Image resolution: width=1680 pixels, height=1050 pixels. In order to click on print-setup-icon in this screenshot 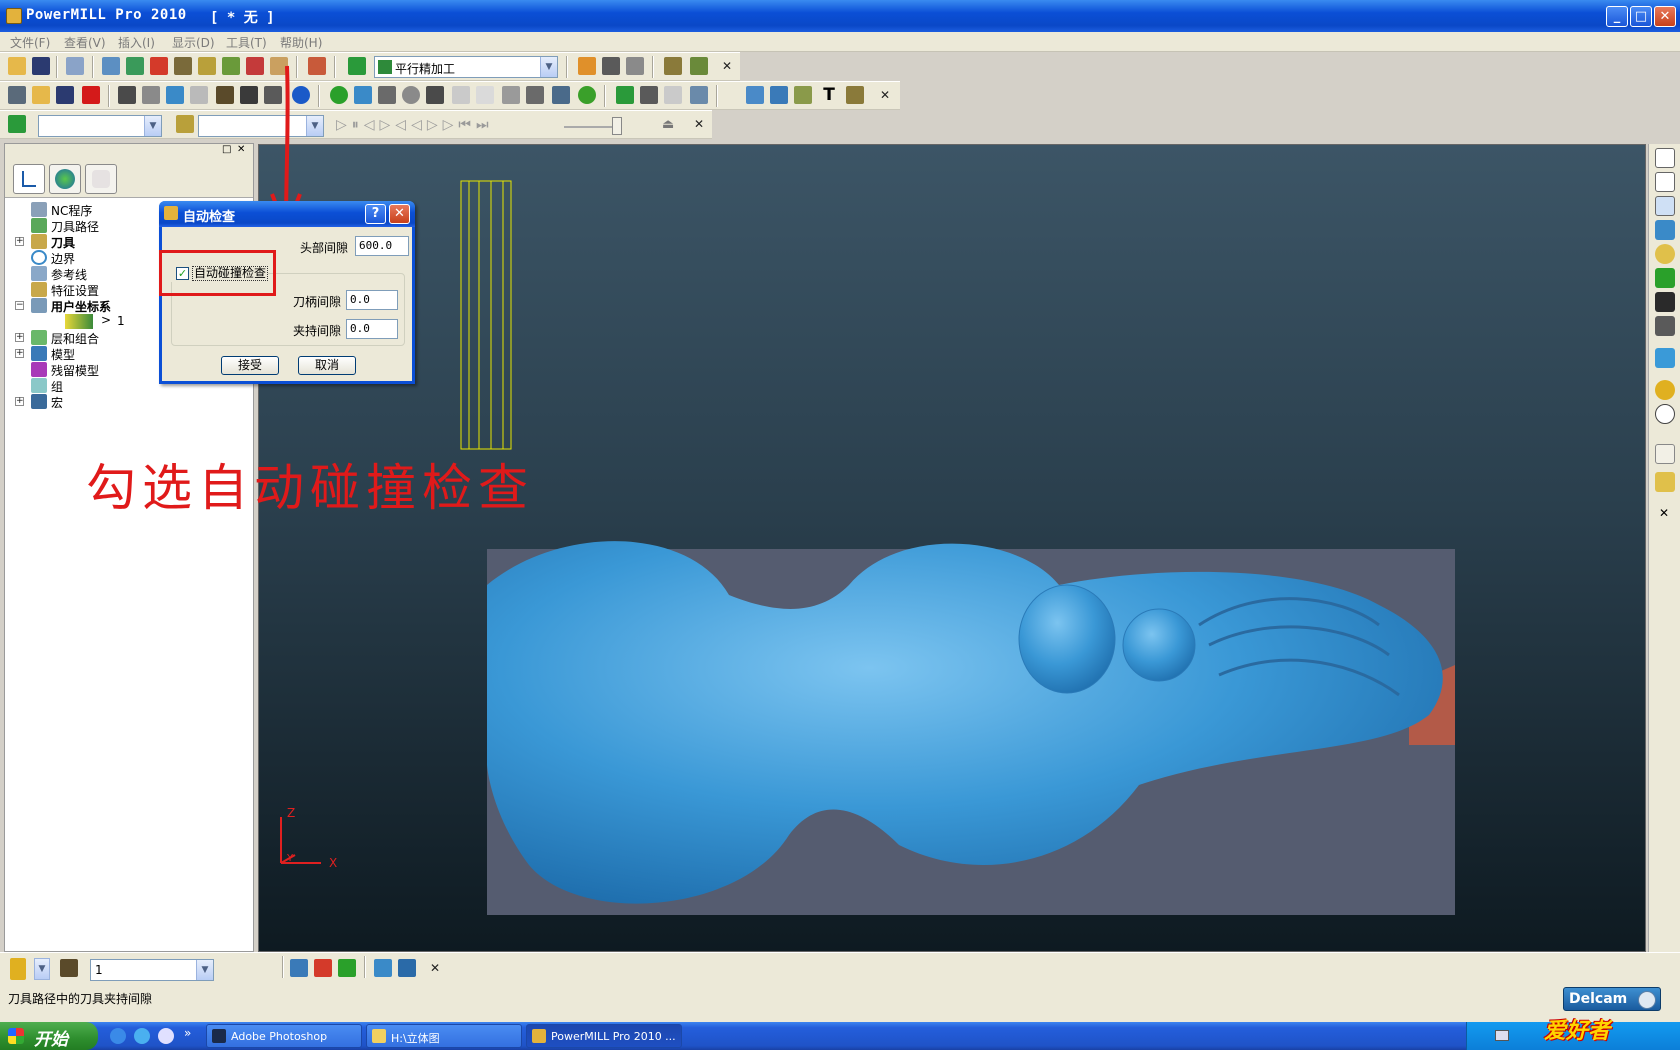, I will do `click(755, 95)`.